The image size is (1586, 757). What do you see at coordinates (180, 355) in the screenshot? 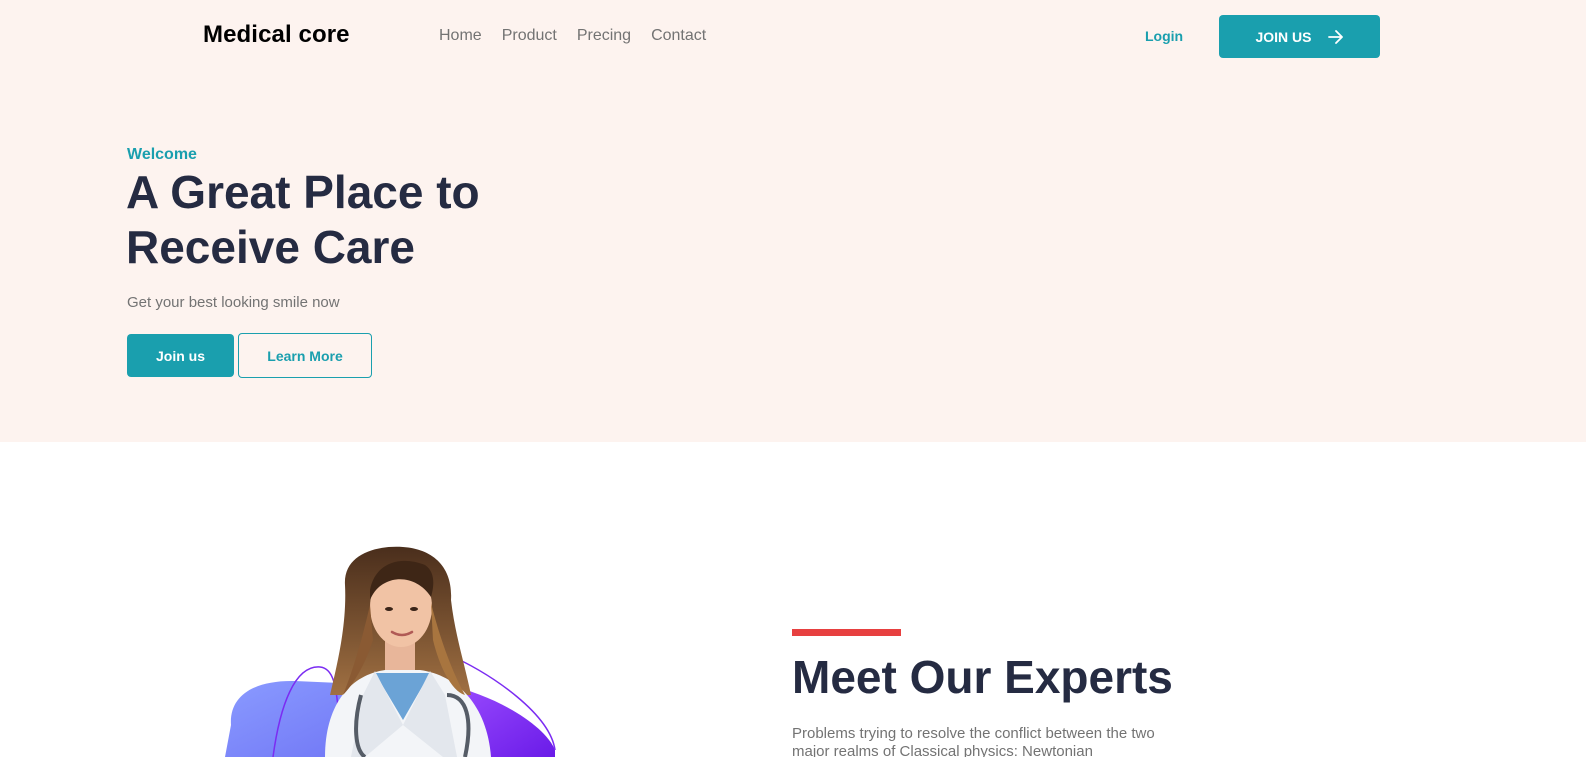
I see `join-us-button: Join us` at bounding box center [180, 355].